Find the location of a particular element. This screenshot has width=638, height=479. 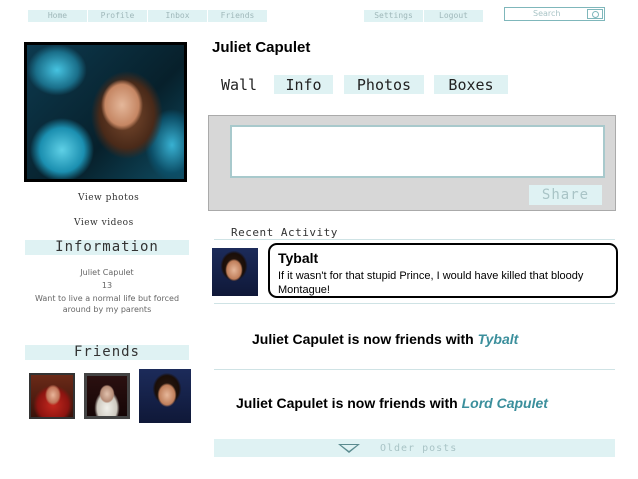

friend-link-lord-capulet: Lord Capulet is located at coordinates (505, 403).